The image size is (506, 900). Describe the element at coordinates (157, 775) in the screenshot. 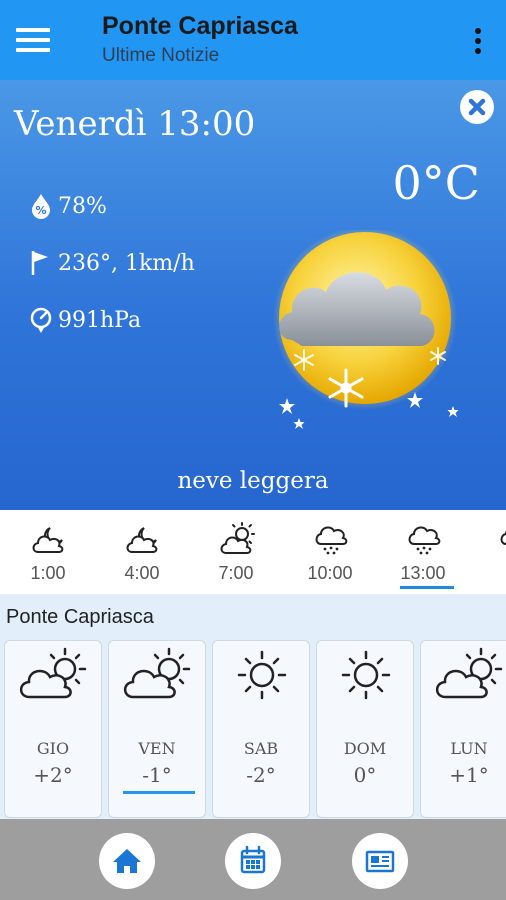

I see `day-temperature: -1°` at that location.